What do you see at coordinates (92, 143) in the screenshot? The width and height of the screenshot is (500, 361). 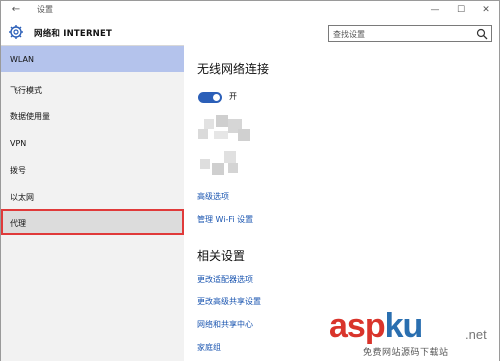 I see `sidebar-item-vpn: VPN` at bounding box center [92, 143].